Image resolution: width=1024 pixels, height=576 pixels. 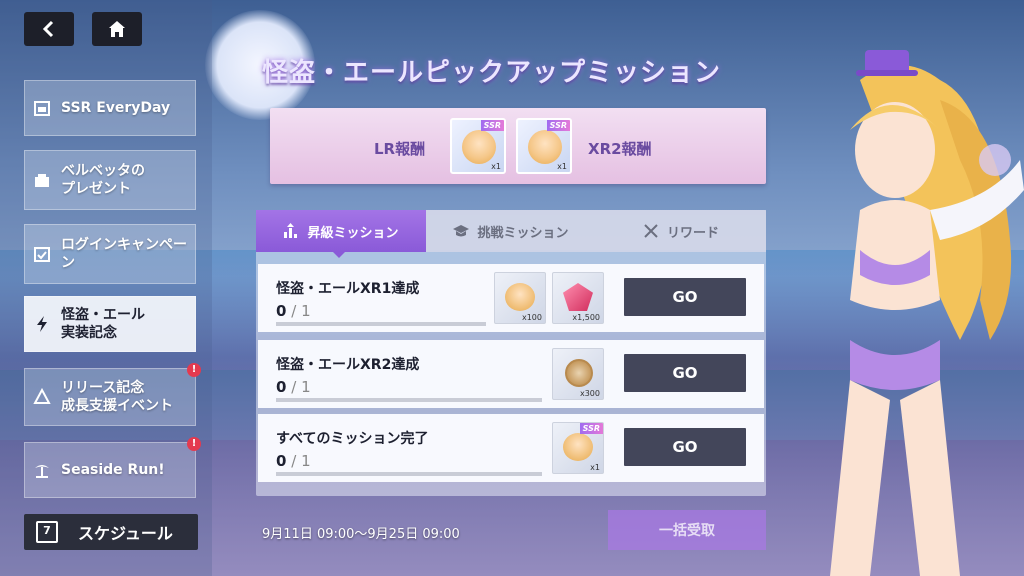 What do you see at coordinates (589, 393) in the screenshot?
I see `item-quantity: x300` at bounding box center [589, 393].